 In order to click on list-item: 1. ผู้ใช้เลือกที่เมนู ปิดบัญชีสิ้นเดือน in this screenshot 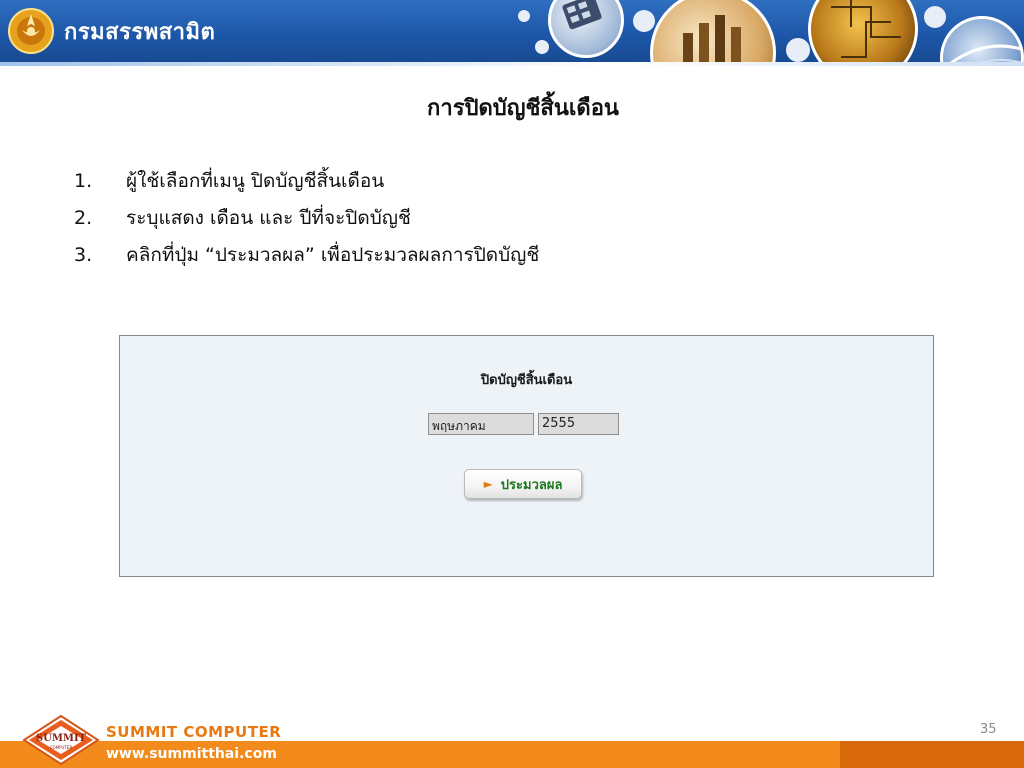, I will do `click(306, 180)`.